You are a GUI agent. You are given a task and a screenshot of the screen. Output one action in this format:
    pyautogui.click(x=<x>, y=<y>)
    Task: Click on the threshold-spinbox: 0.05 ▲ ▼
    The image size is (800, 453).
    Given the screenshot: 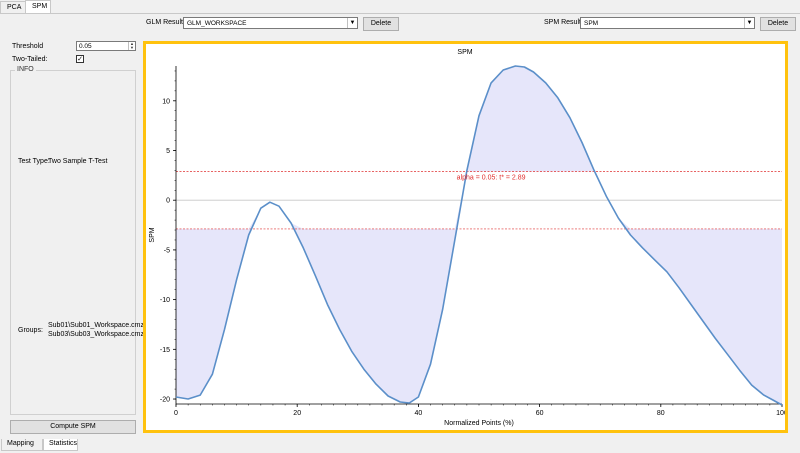 What is the action you would take?
    pyautogui.click(x=106, y=46)
    